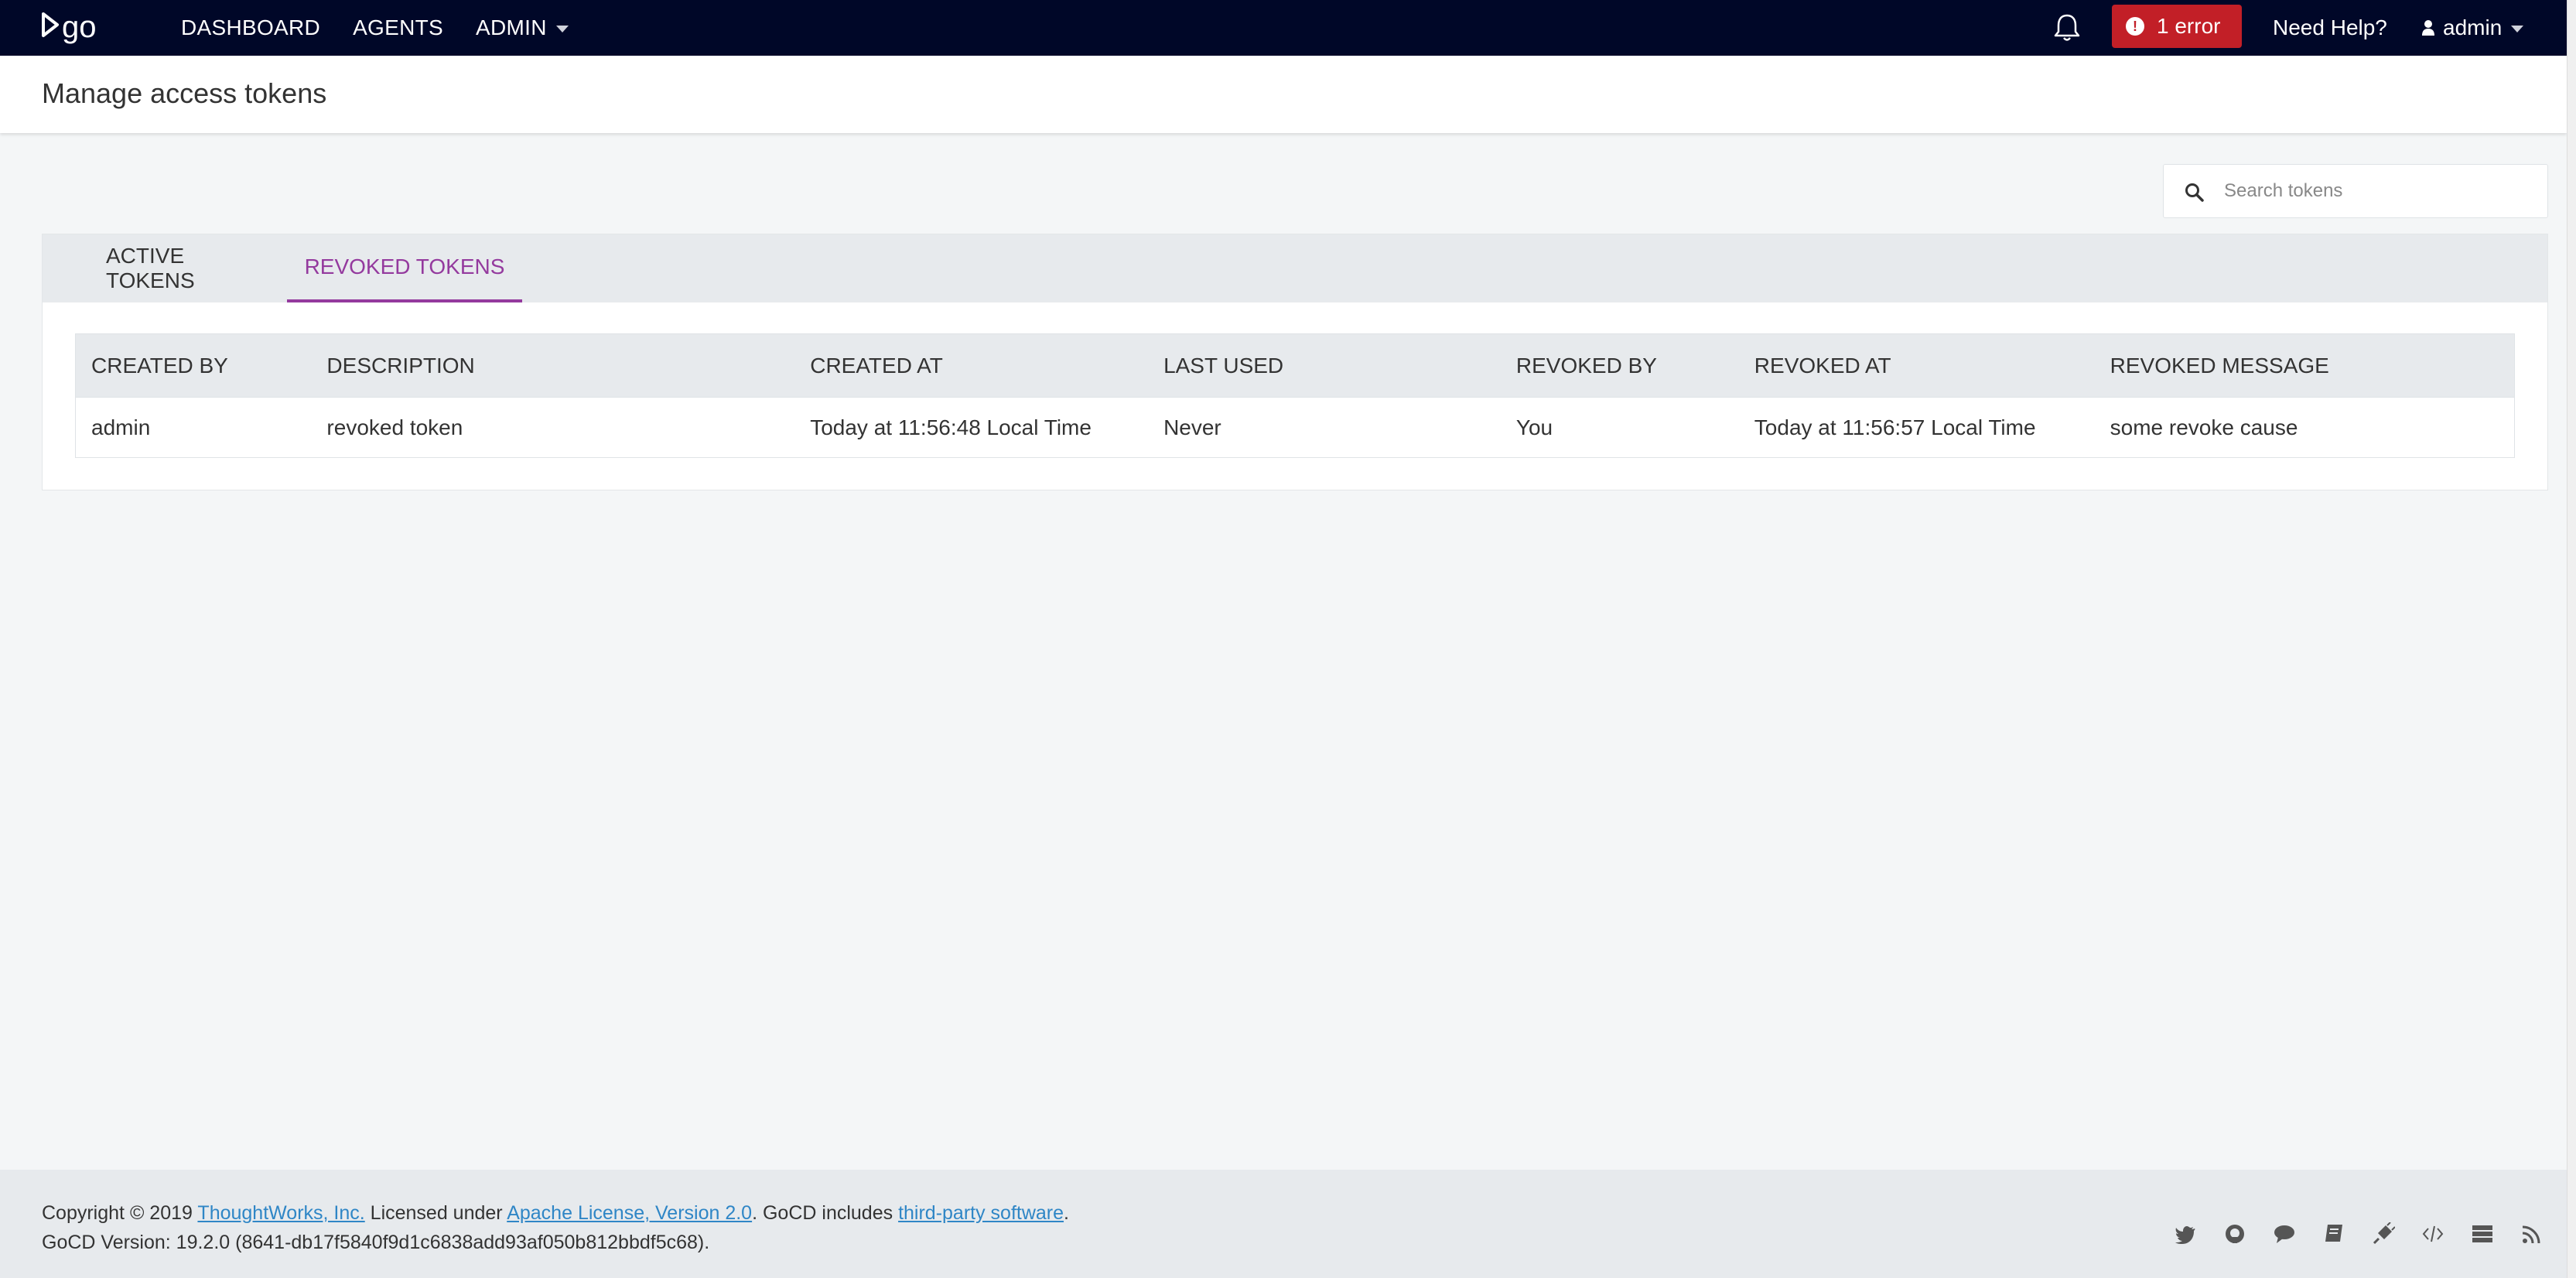 The height and width of the screenshot is (1278, 2576). What do you see at coordinates (1324, 365) in the screenshot?
I see `column-header-last-used: LAST USED` at bounding box center [1324, 365].